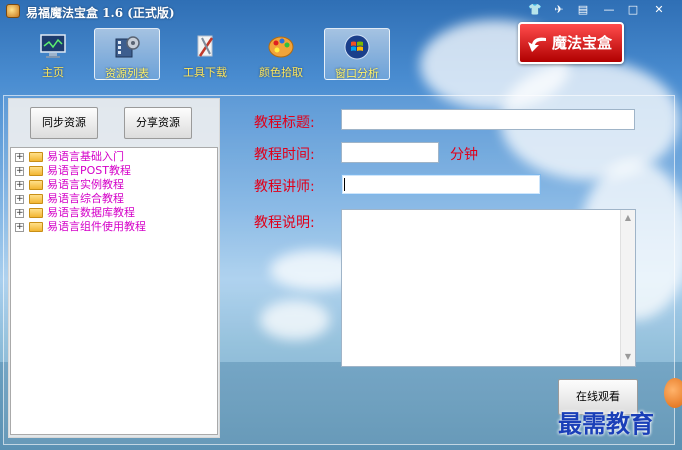  Describe the element at coordinates (537, 44) in the screenshot. I see `arrow-icon` at that location.